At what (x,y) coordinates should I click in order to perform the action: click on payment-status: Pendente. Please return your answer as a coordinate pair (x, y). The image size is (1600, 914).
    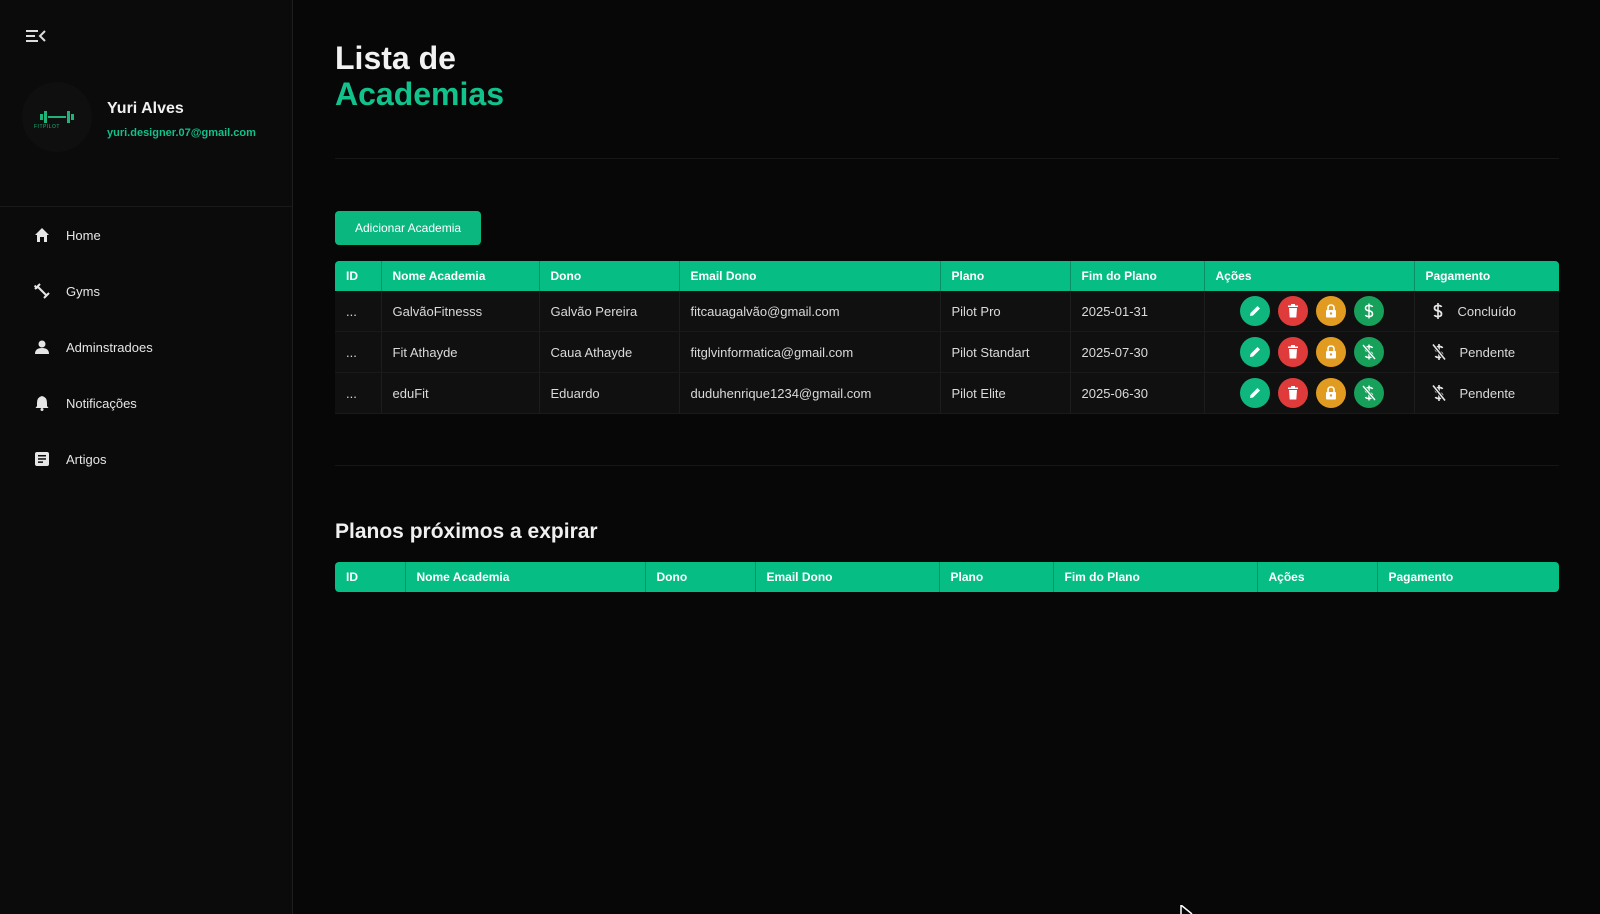
    Looking at the image, I should click on (1487, 352).